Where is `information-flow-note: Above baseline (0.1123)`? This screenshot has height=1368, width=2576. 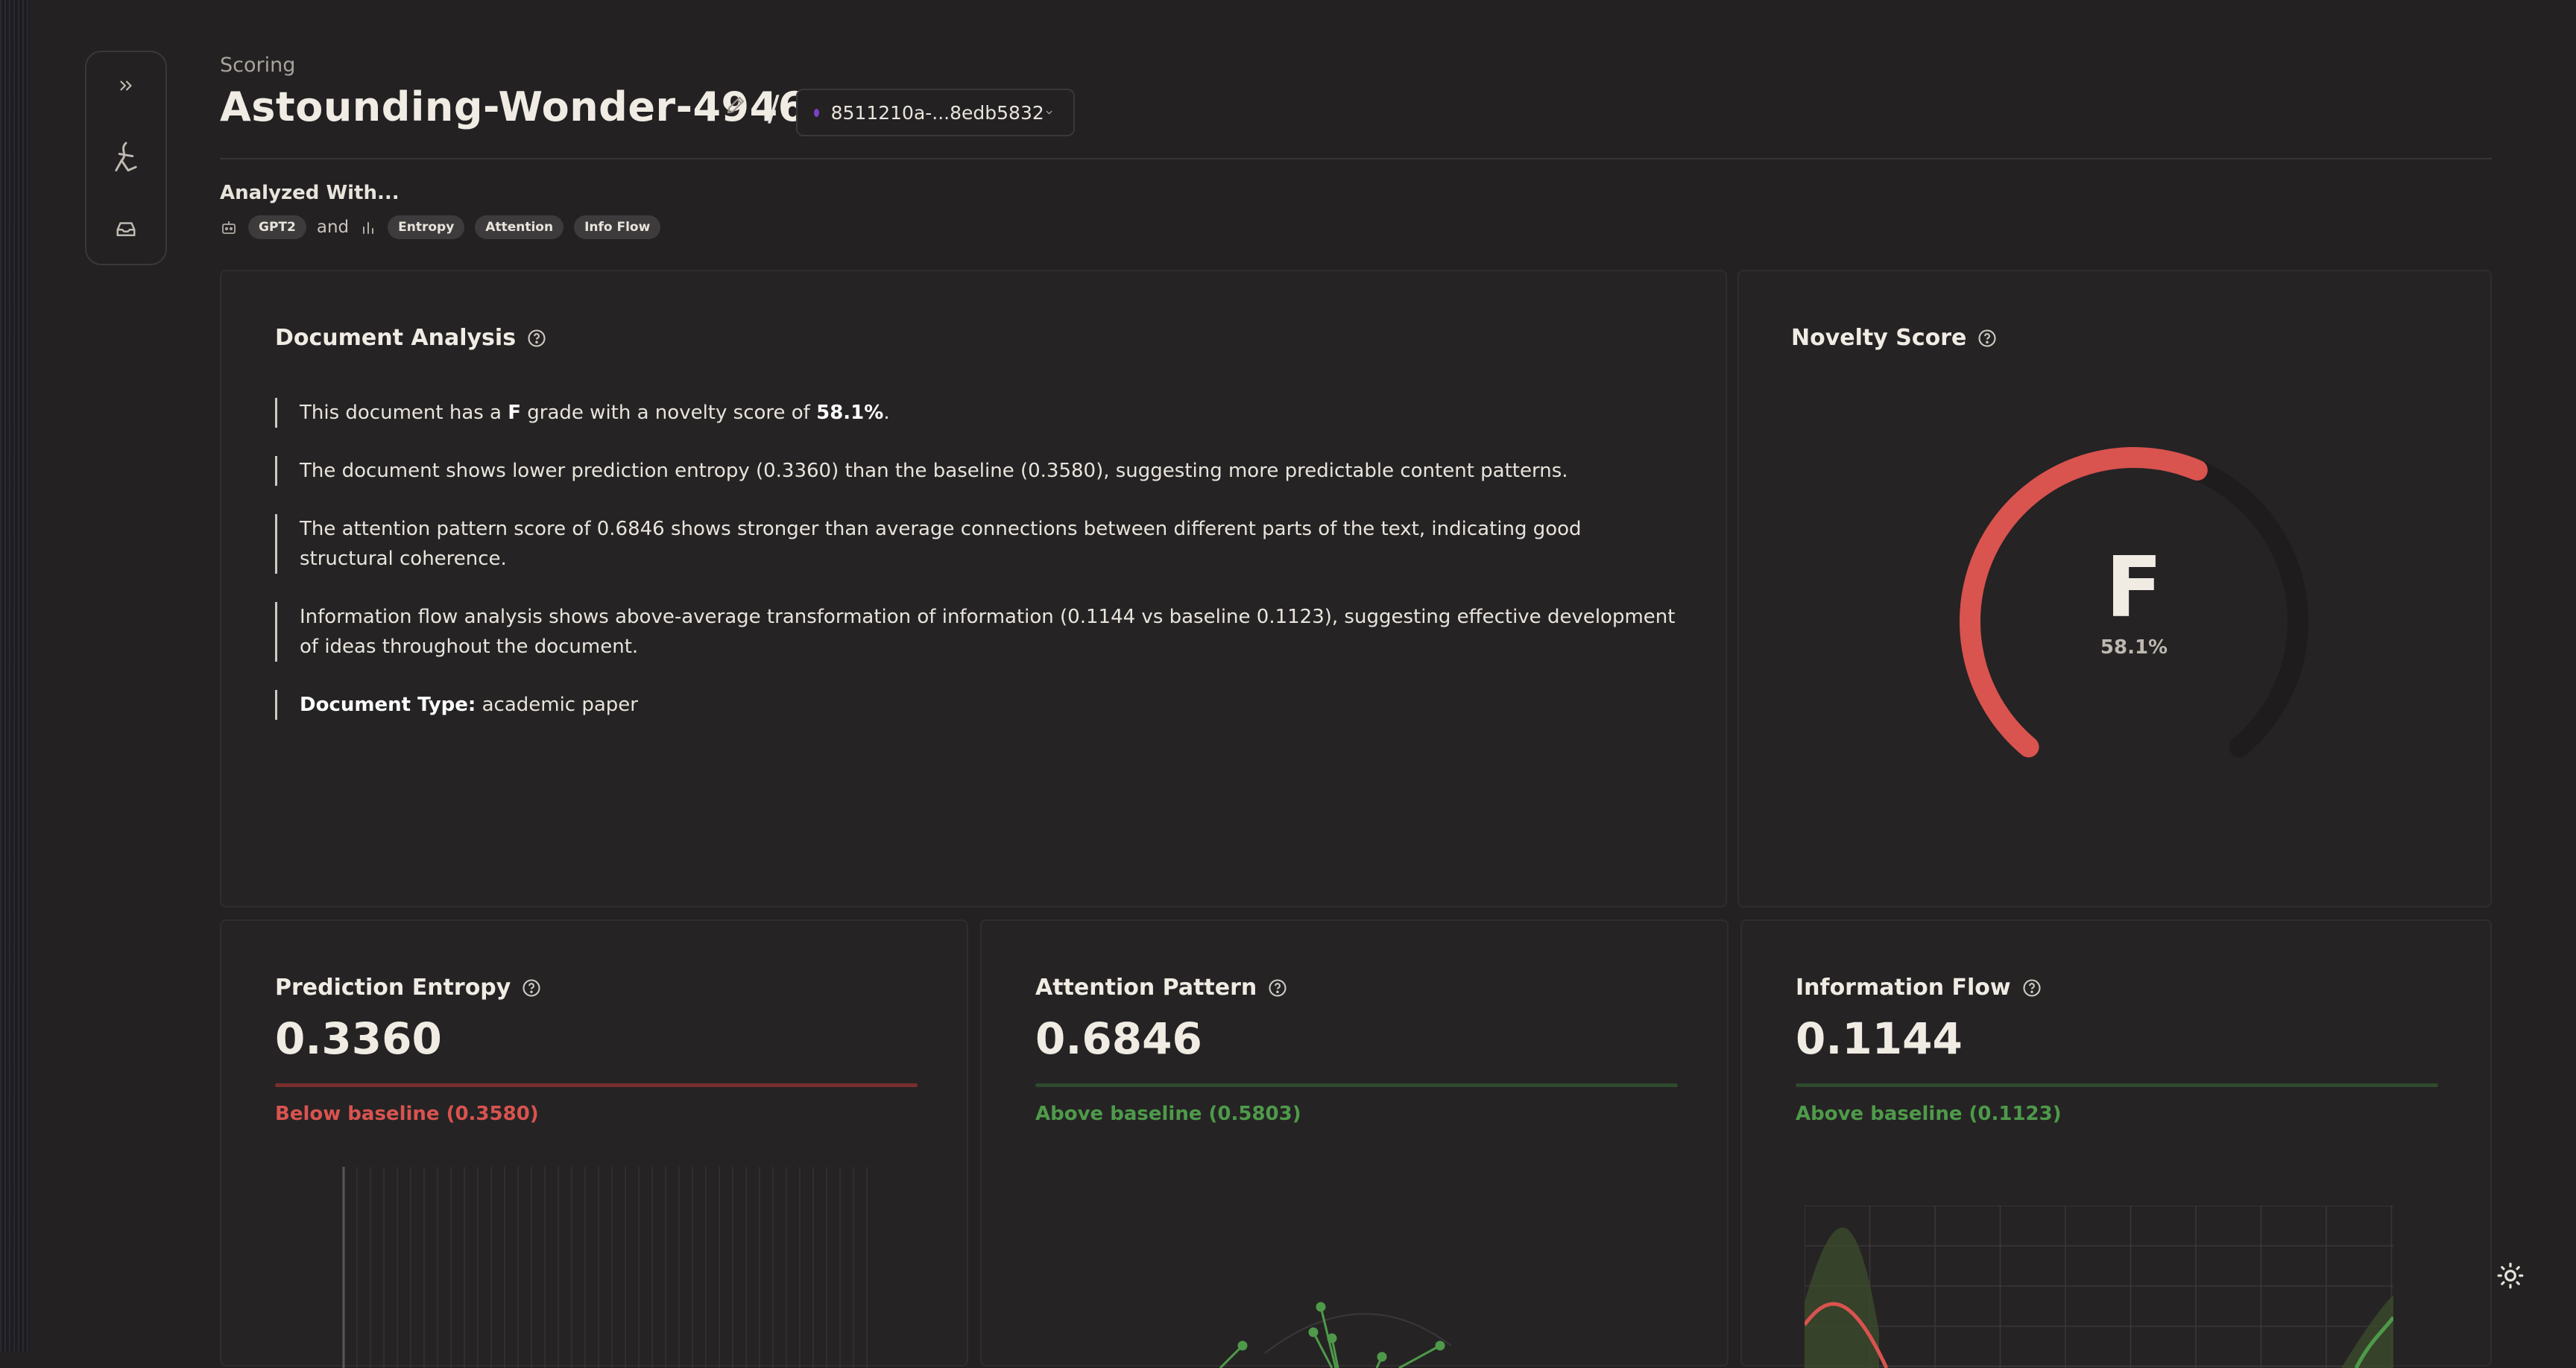
information-flow-note: Above baseline (0.1123) is located at coordinates (1929, 1114).